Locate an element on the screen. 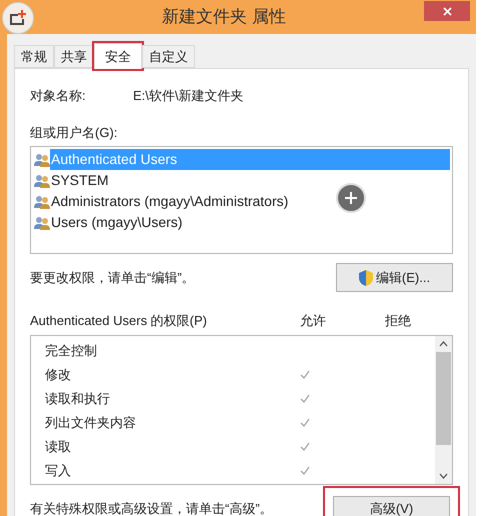 The width and height of the screenshot is (500, 516). scroll-thumb is located at coordinates (443, 398).